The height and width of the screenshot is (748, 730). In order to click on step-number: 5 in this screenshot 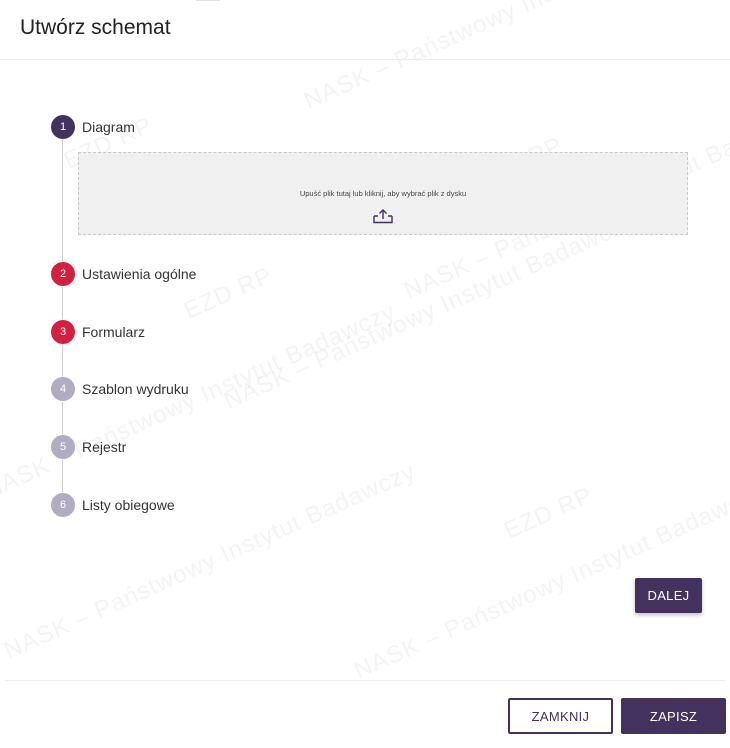, I will do `click(63, 447)`.